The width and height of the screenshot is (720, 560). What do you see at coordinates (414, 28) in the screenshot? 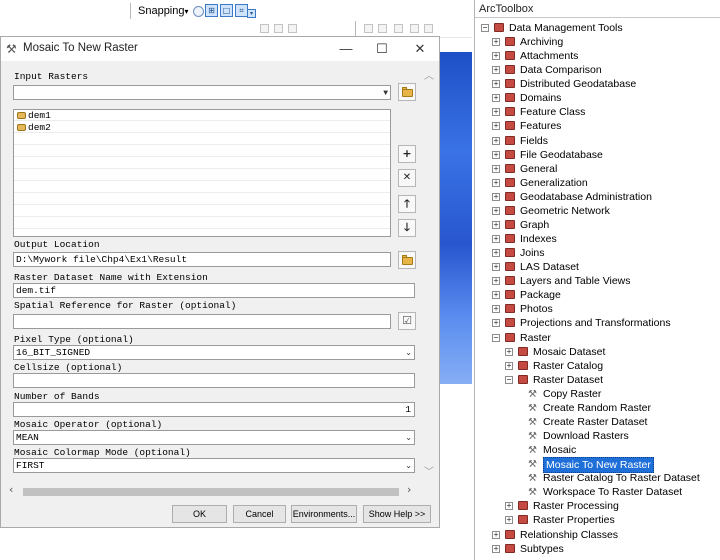
I see `edit-annotation-icon` at bounding box center [414, 28].